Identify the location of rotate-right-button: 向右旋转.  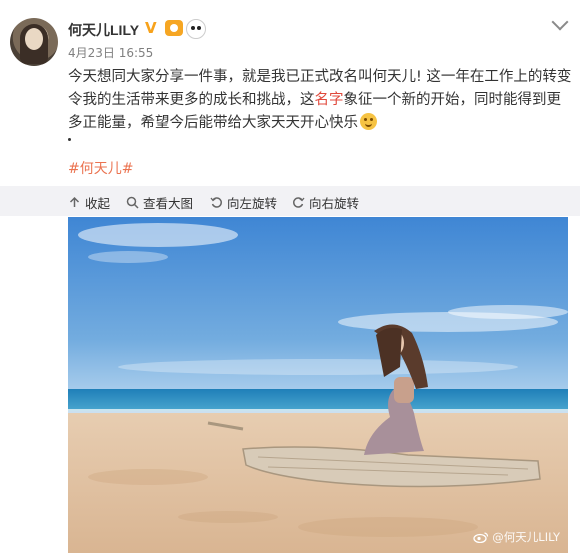
(325, 202).